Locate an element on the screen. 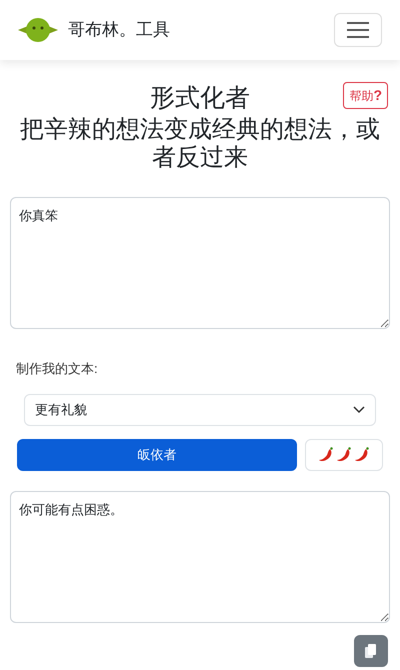 The width and height of the screenshot is (400, 670). select-label: 制作我的文本: is located at coordinates (57, 369).